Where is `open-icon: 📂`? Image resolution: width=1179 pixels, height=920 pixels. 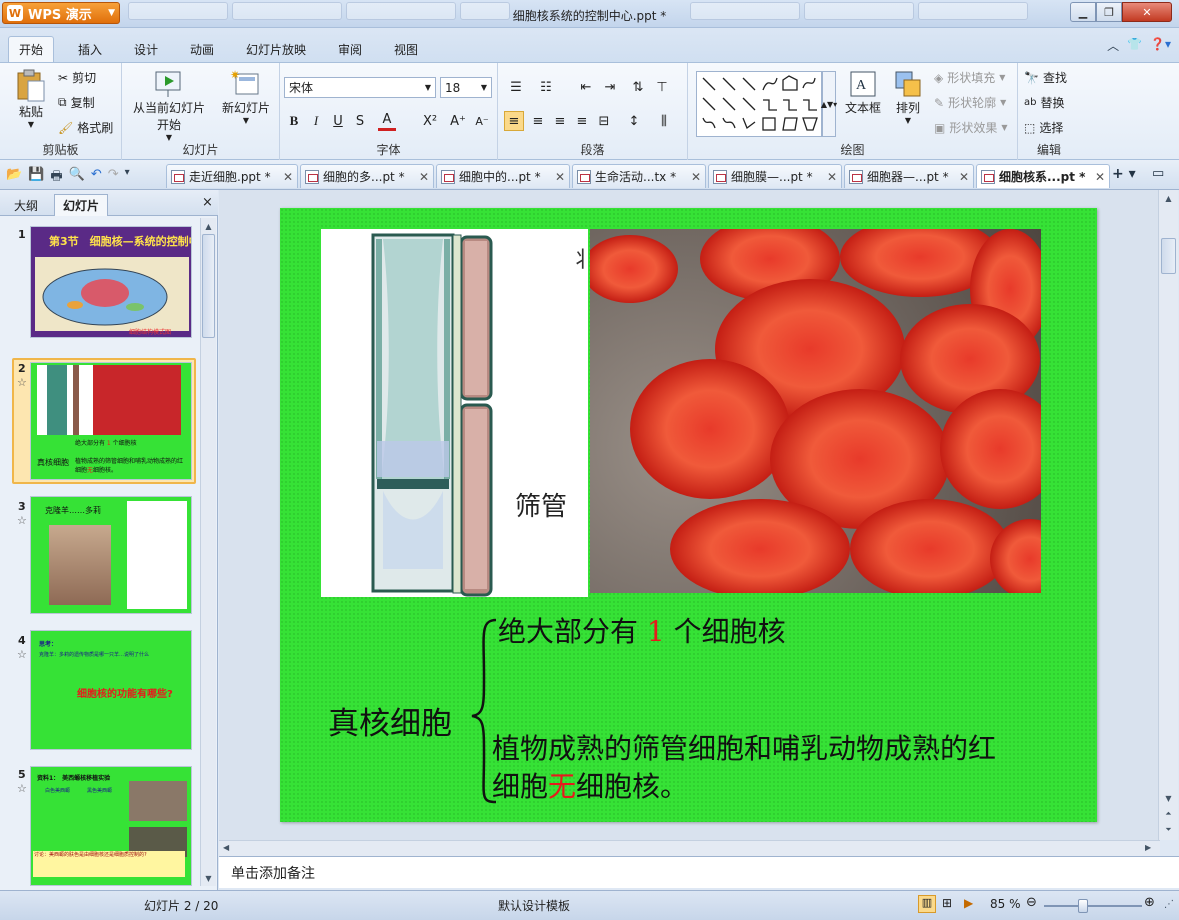
open-icon: 📂 is located at coordinates (14, 178).